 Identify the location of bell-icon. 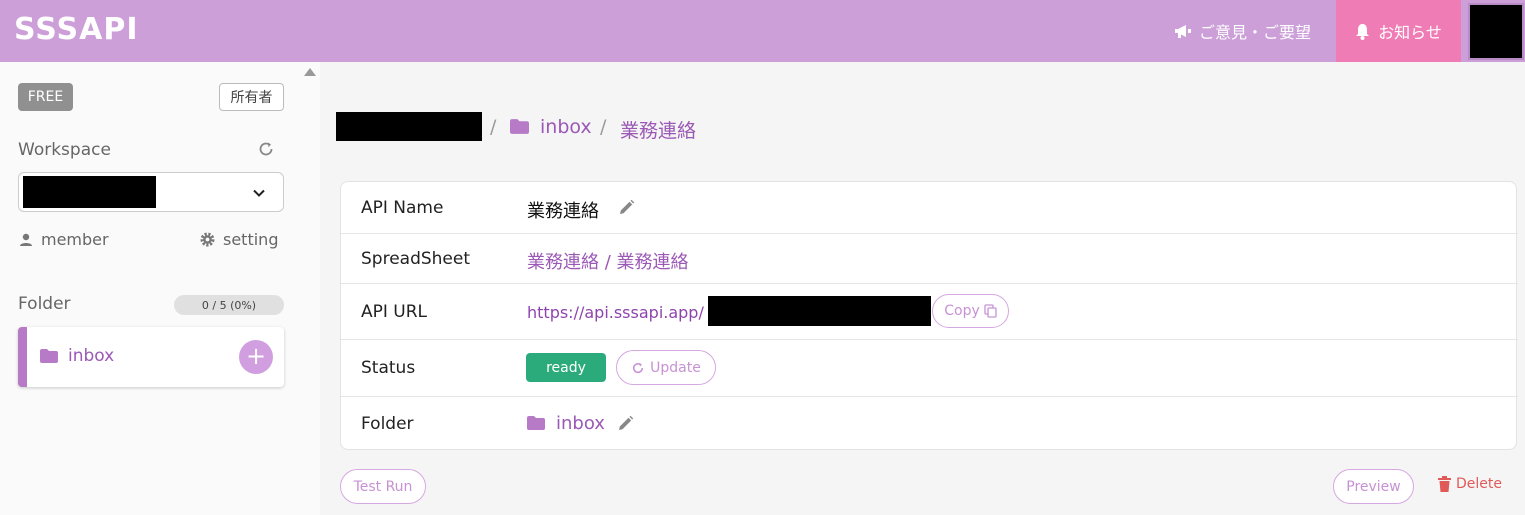
(1363, 31).